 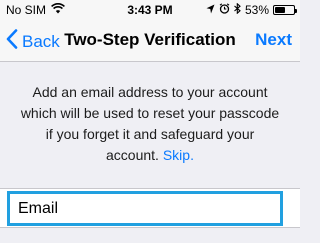 What do you see at coordinates (150, 10) in the screenshot?
I see `status-bar: No SIM 3:43 PM 53%` at bounding box center [150, 10].